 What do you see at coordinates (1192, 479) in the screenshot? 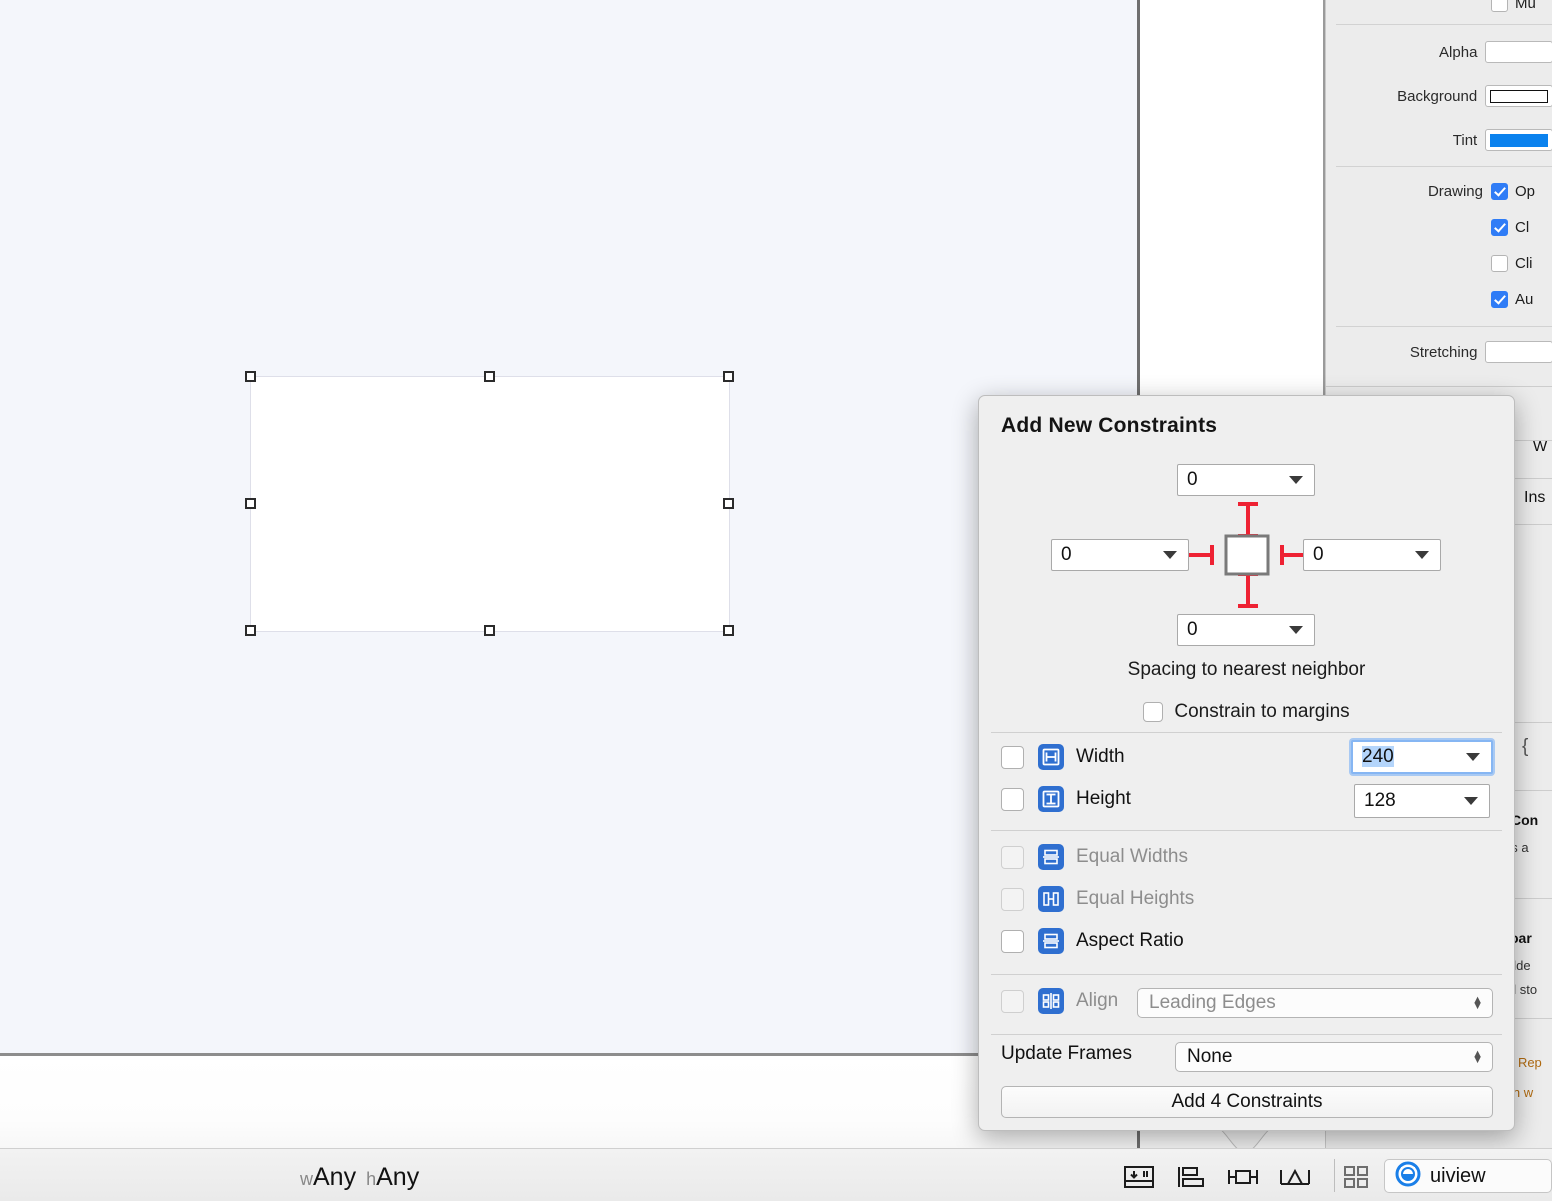
I see `spacing-top-value: 0` at bounding box center [1192, 479].